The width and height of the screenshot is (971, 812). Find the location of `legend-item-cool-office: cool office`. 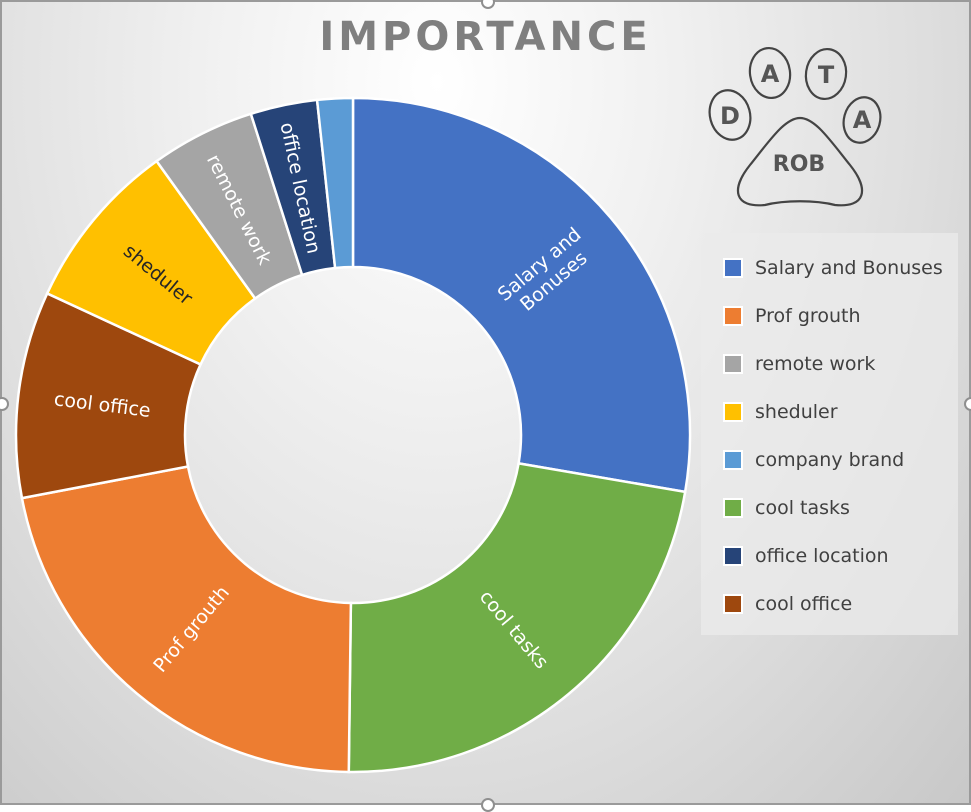

legend-item-cool-office: cool office is located at coordinates (787, 604).